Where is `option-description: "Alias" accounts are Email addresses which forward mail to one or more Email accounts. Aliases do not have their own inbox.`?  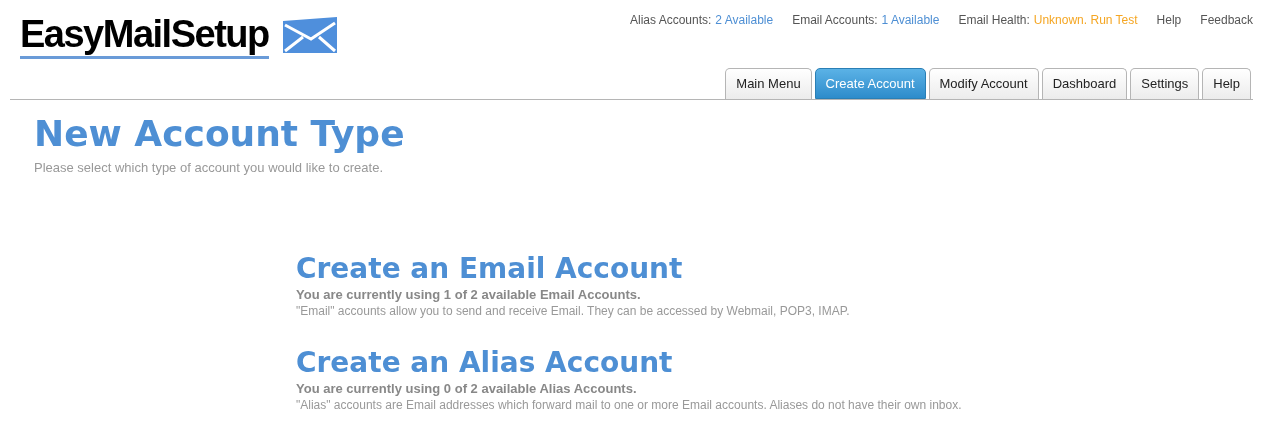
option-description: "Alias" accounts are Email addresses which forward mail to one or more Email accounts. Aliases do not have their own inbox. is located at coordinates (629, 405).